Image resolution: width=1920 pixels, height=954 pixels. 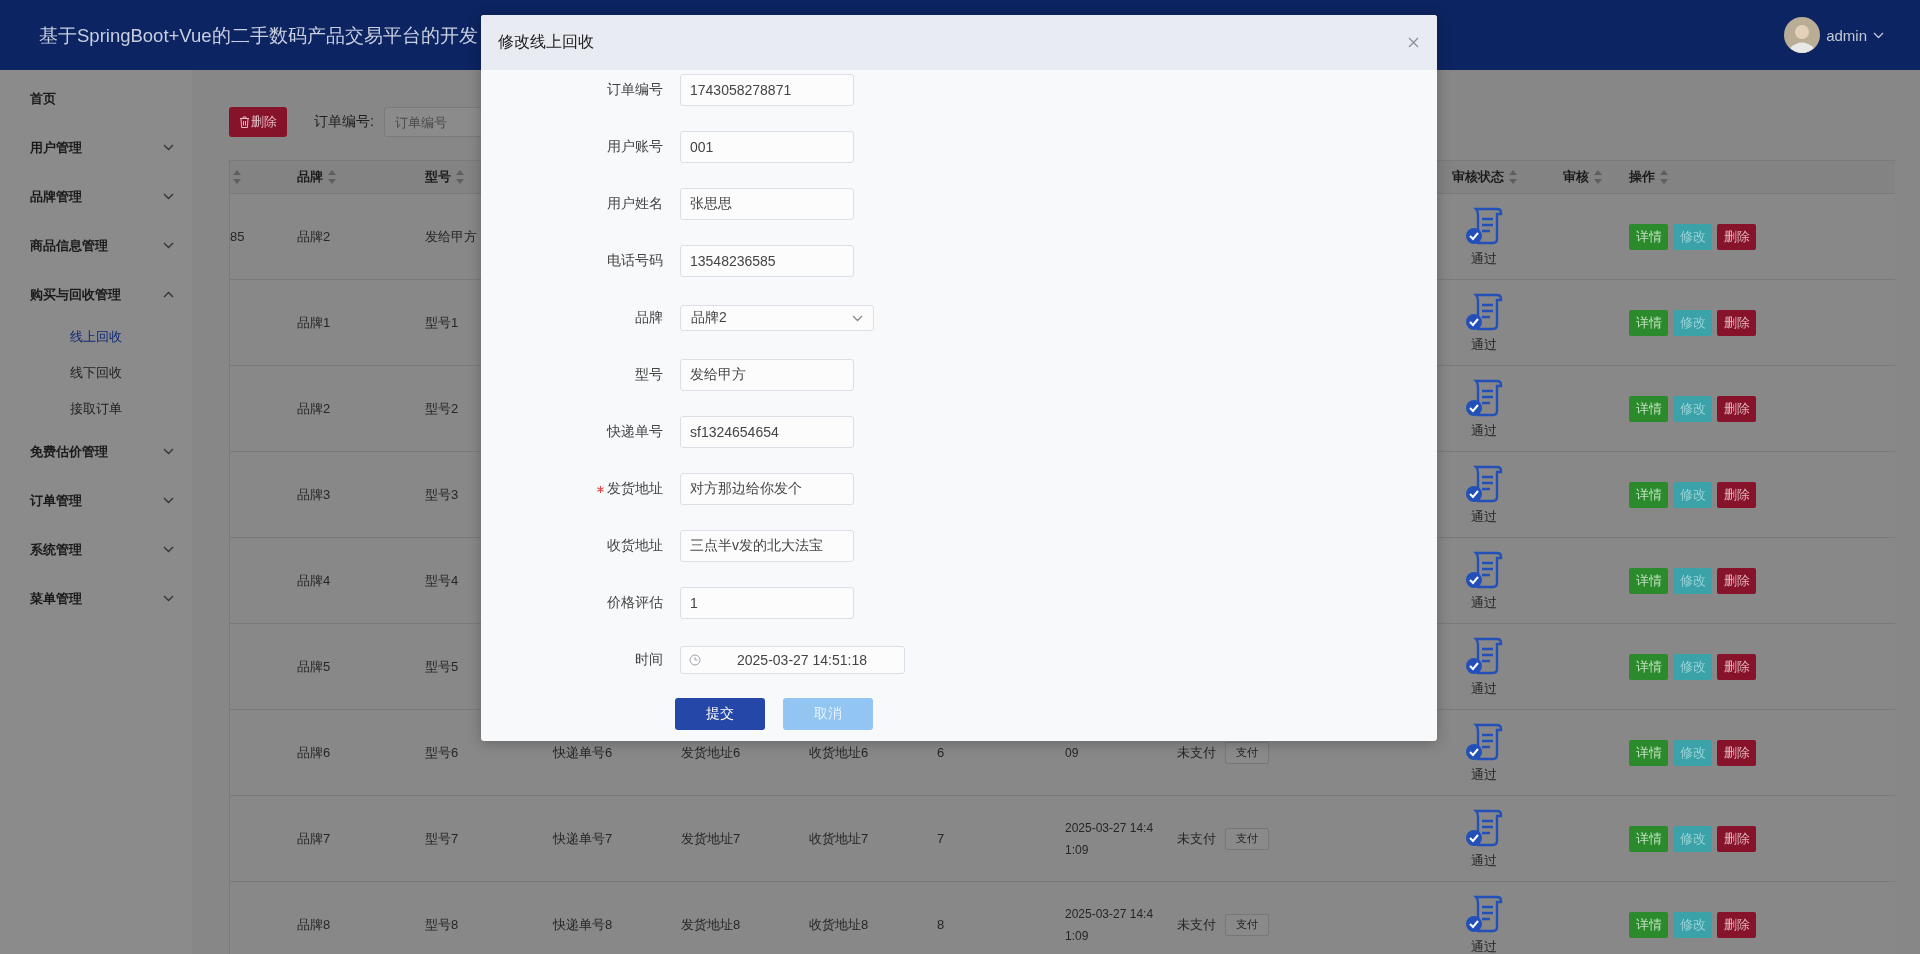 I want to click on input-field: sf1324654654, so click(x=767, y=432).